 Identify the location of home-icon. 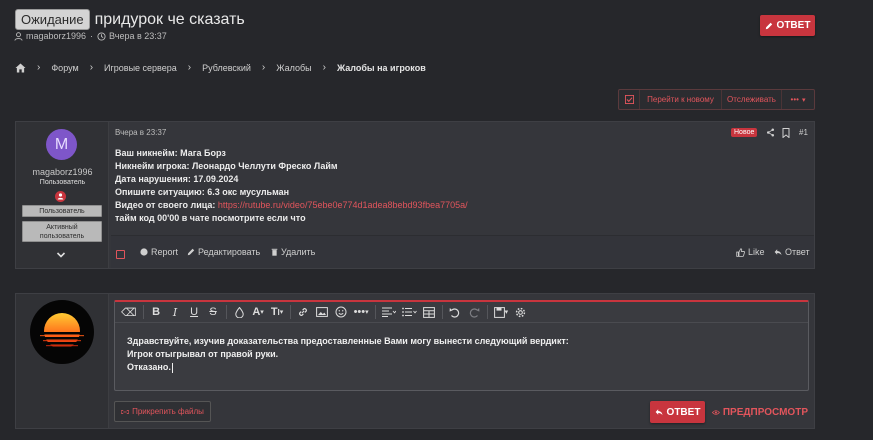
(20, 67).